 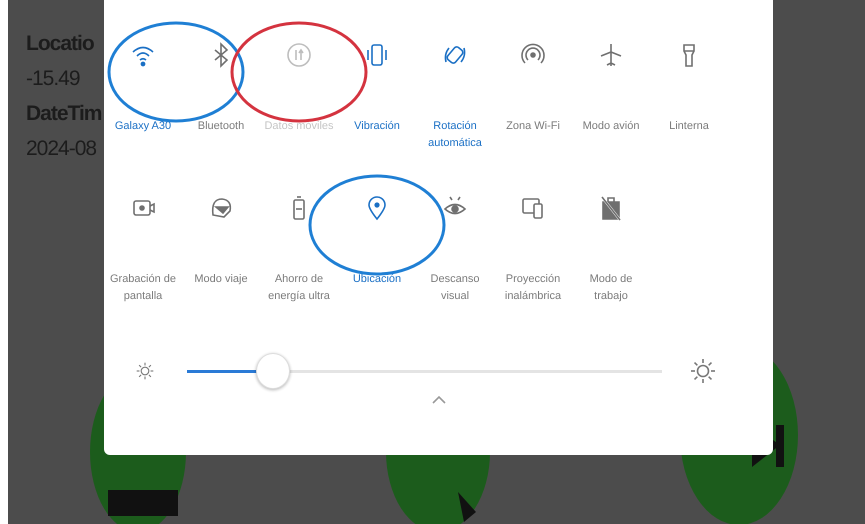 What do you see at coordinates (273, 371) in the screenshot?
I see `slider-thumb` at bounding box center [273, 371].